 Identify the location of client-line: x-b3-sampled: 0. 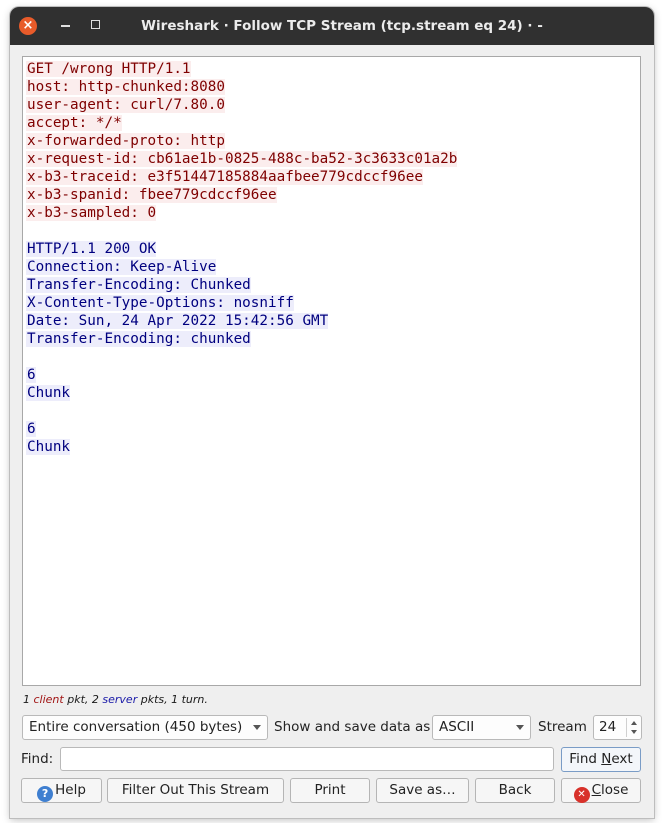
(91, 213).